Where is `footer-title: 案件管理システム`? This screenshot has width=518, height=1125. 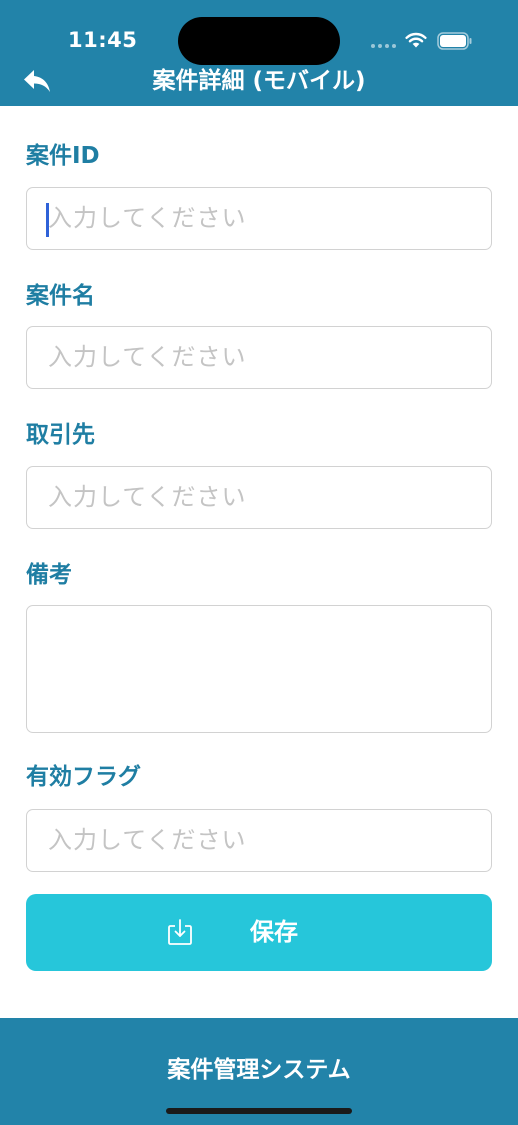
footer-title: 案件管理システム is located at coordinates (259, 1070).